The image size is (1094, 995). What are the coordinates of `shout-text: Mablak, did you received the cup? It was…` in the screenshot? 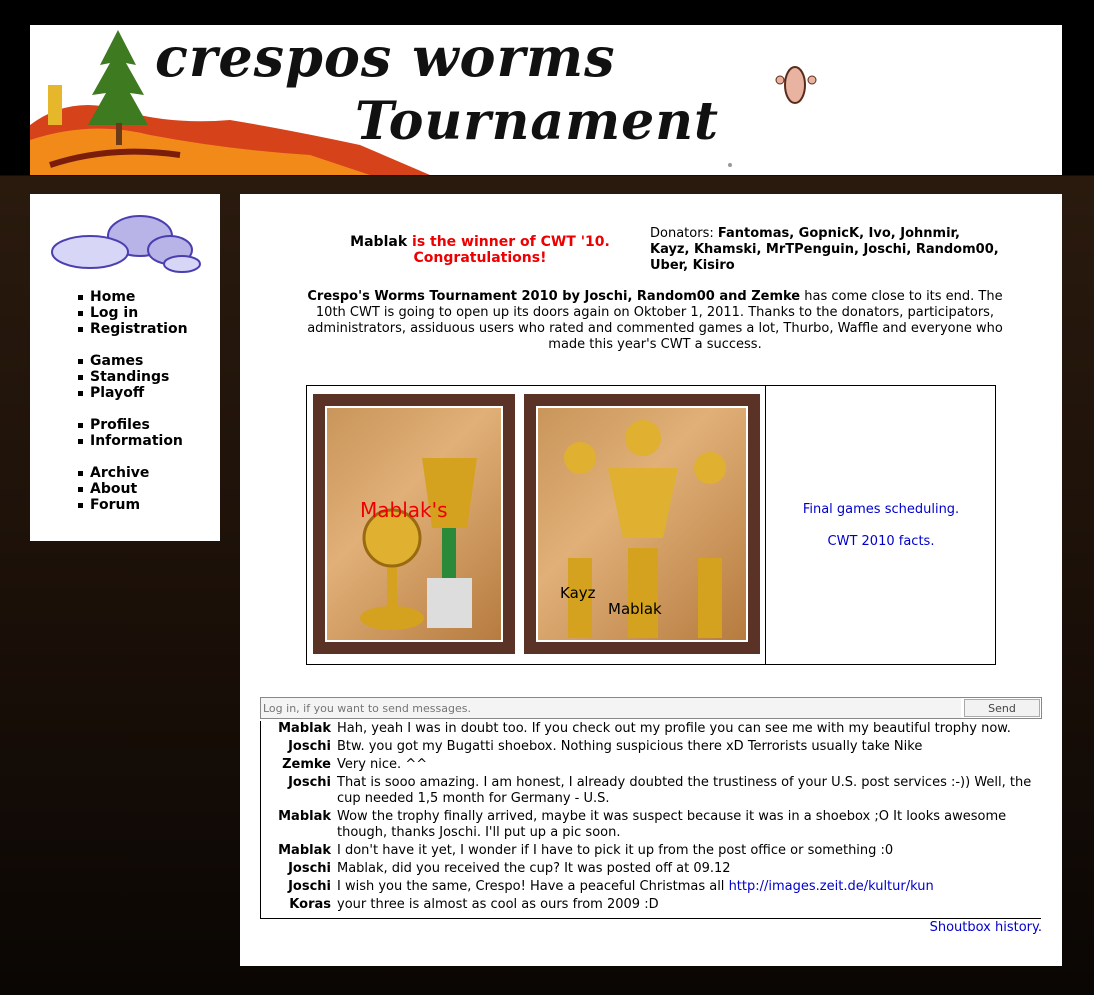 It's located at (534, 868).